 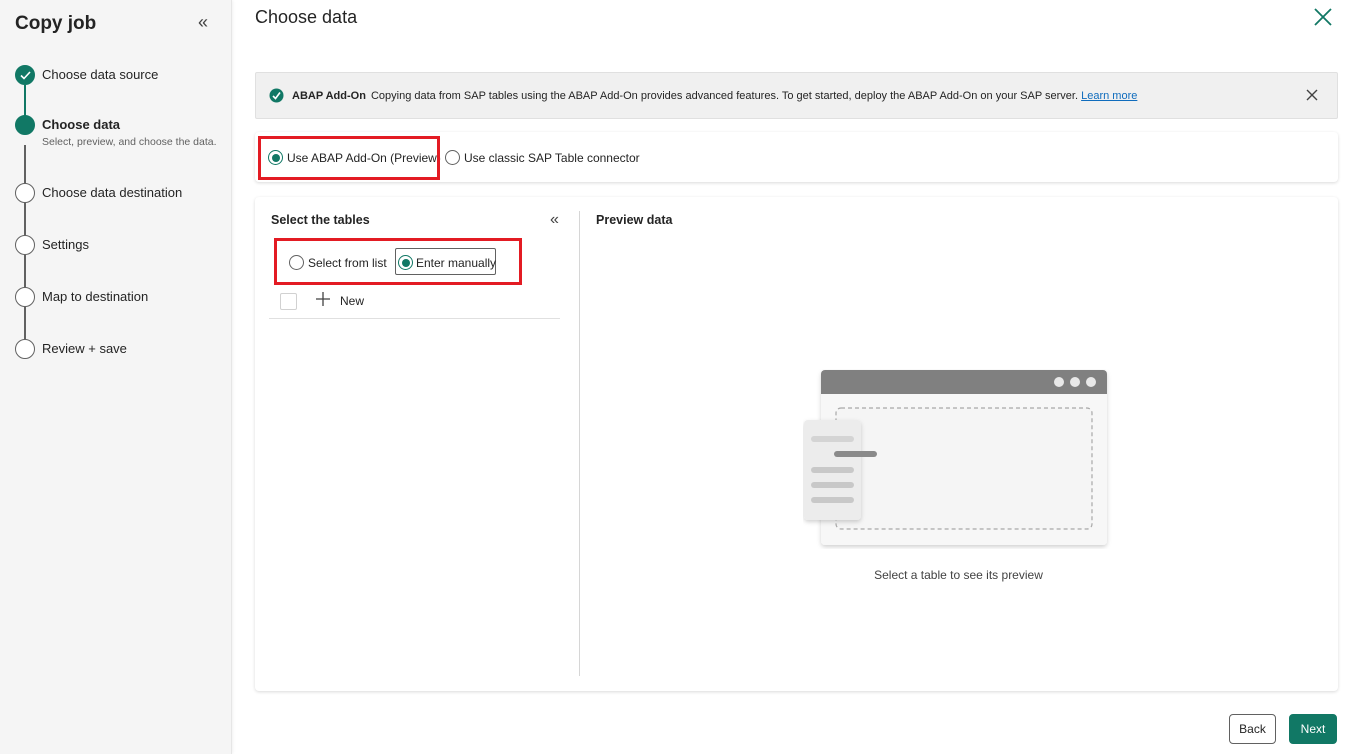 What do you see at coordinates (1252, 729) in the screenshot?
I see `back-button: Back` at bounding box center [1252, 729].